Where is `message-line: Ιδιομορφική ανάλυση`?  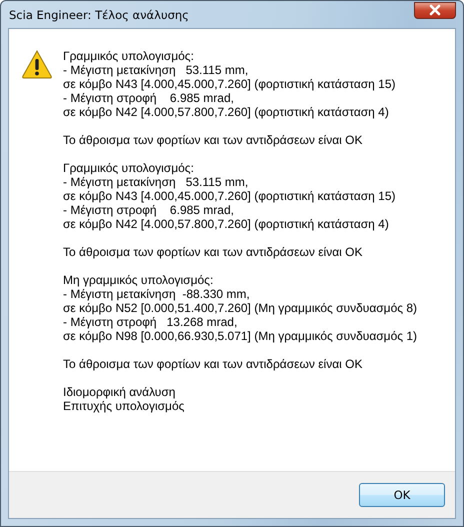
message-line: Ιδιομορφική ανάλυση is located at coordinates (119, 392).